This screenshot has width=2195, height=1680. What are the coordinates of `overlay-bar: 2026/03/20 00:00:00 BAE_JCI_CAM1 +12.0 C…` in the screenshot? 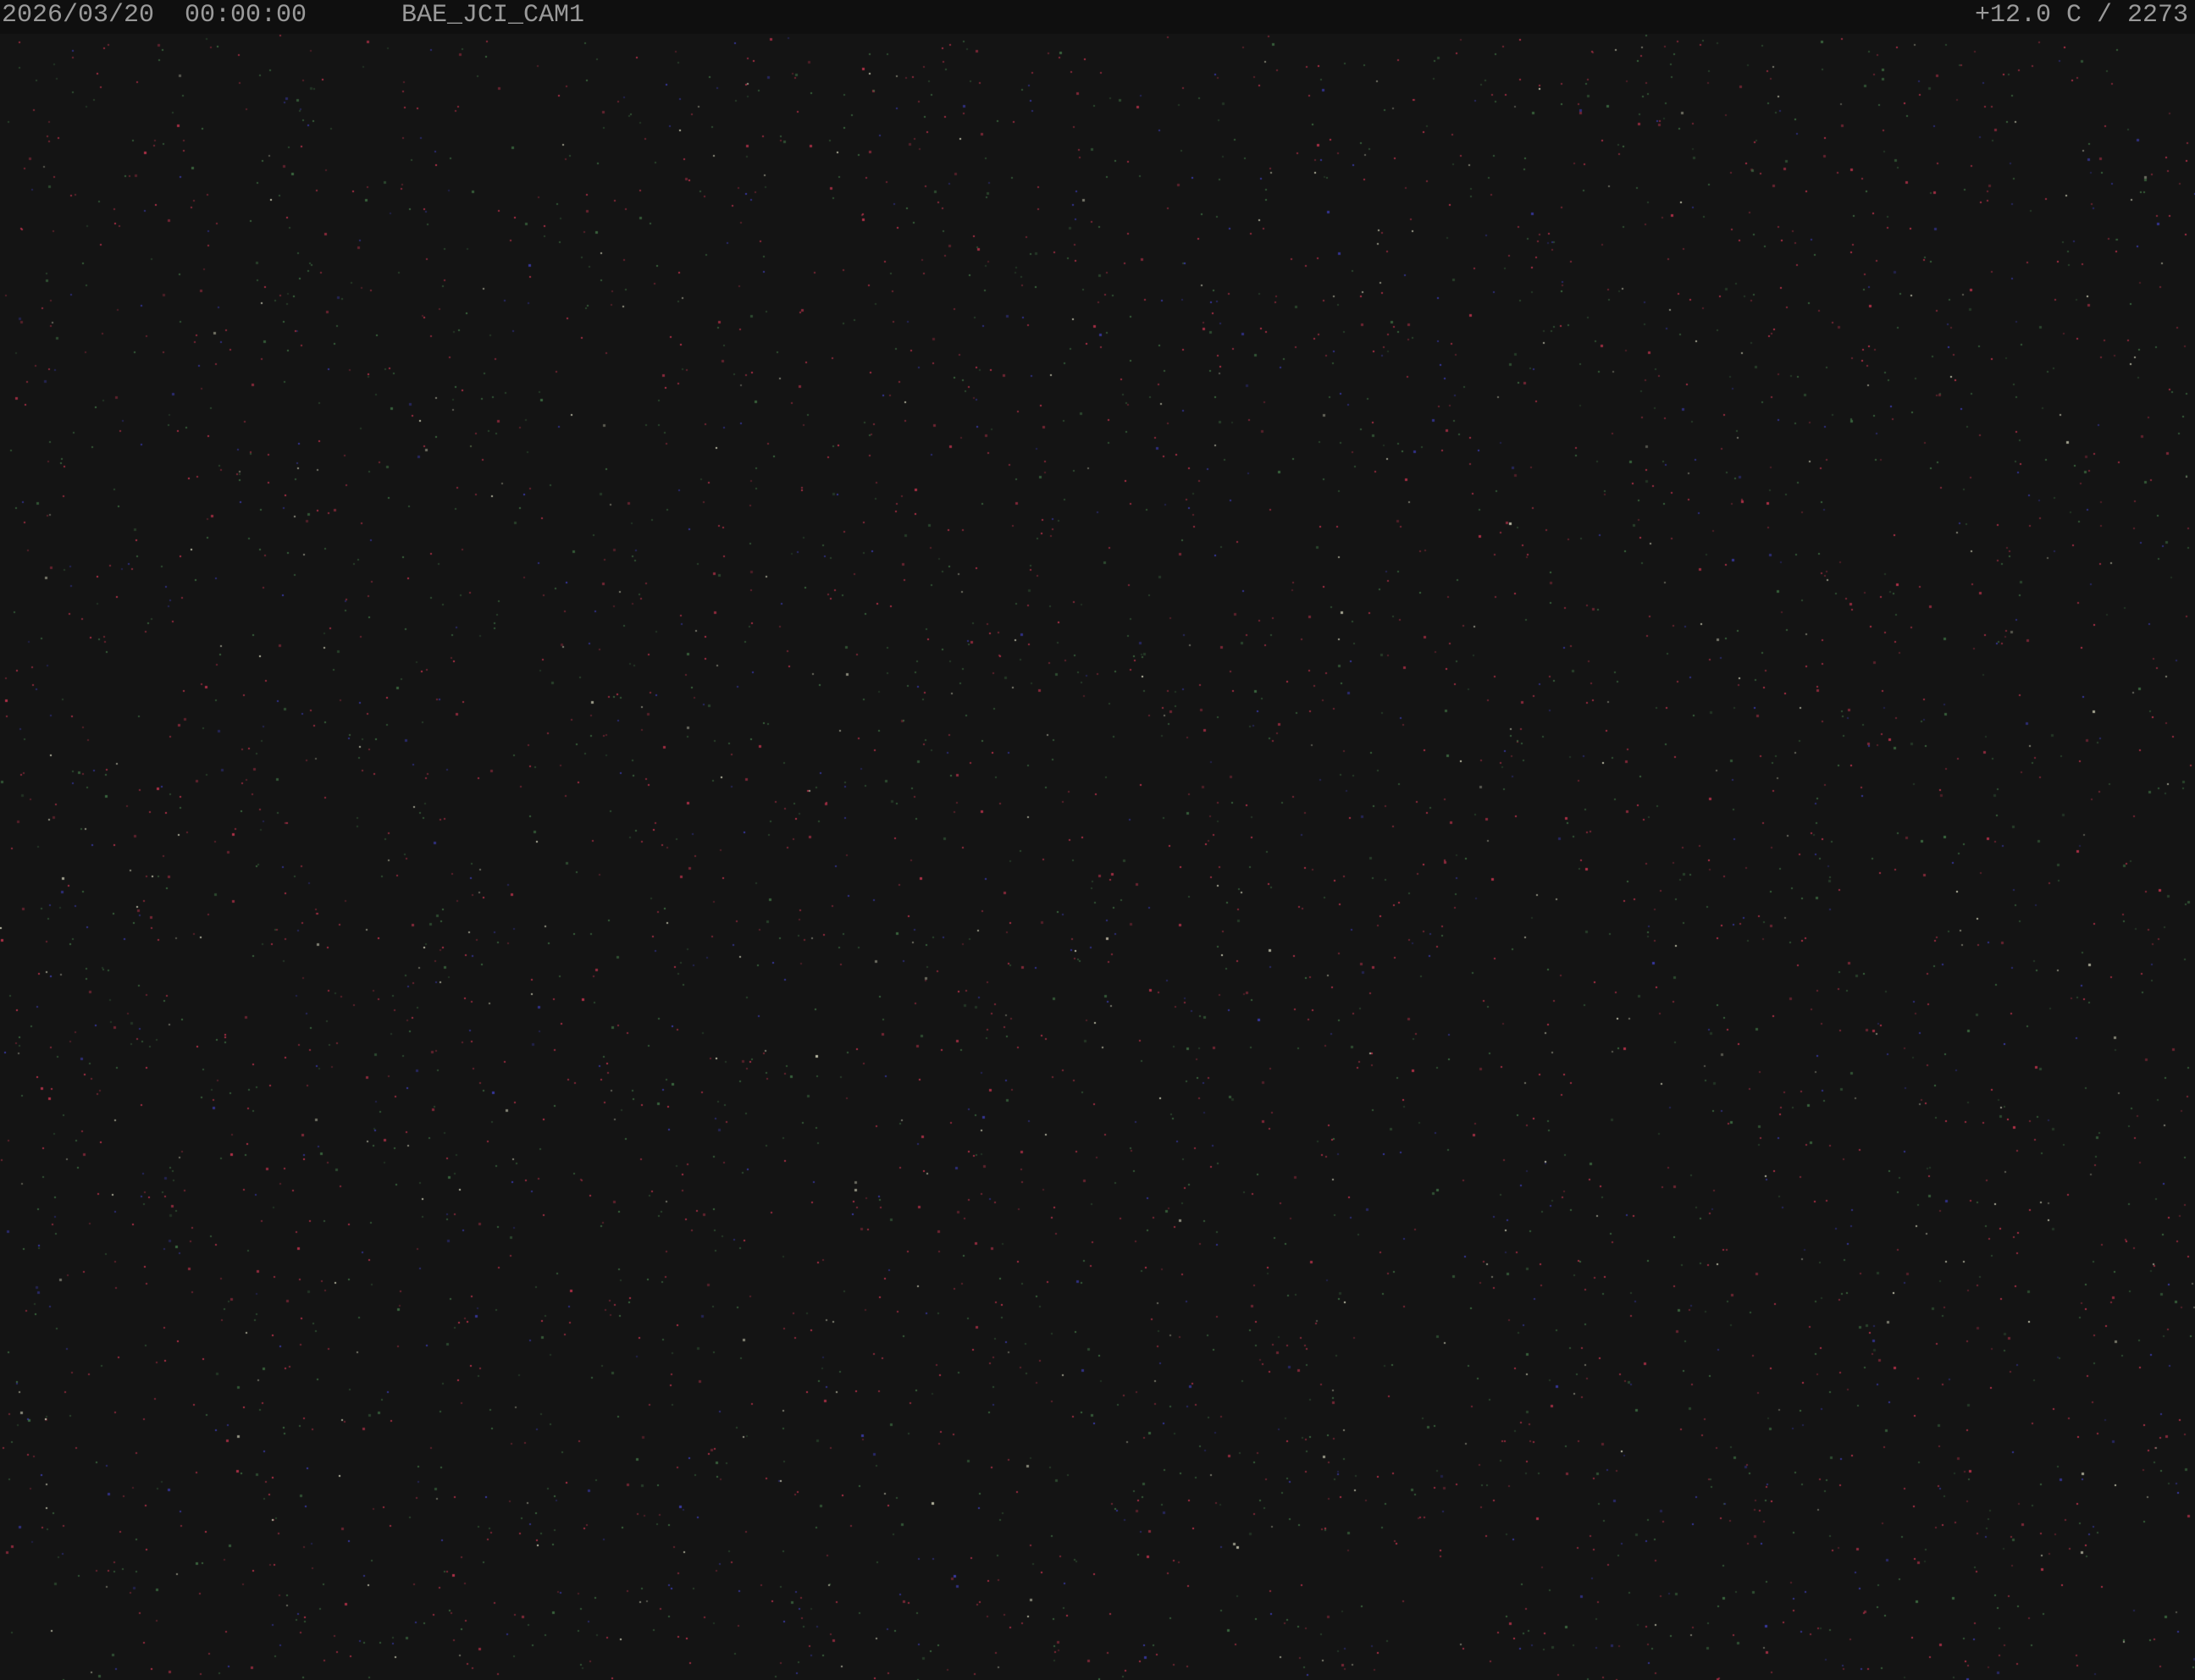 It's located at (1097, 17).